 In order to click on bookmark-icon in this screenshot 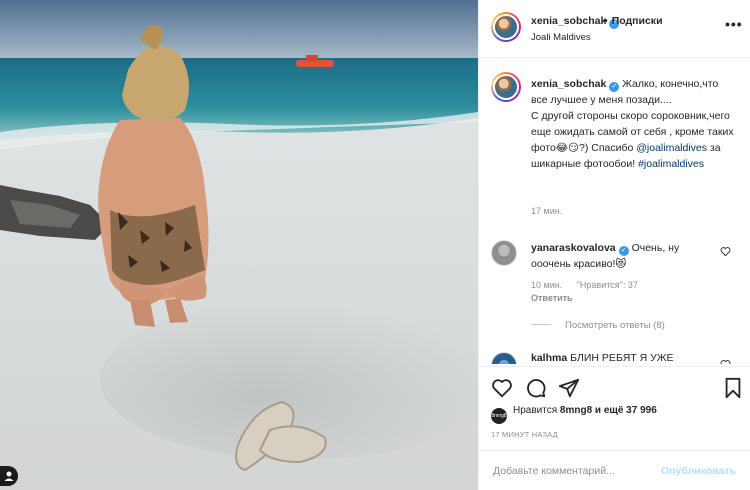, I will do `click(733, 388)`.